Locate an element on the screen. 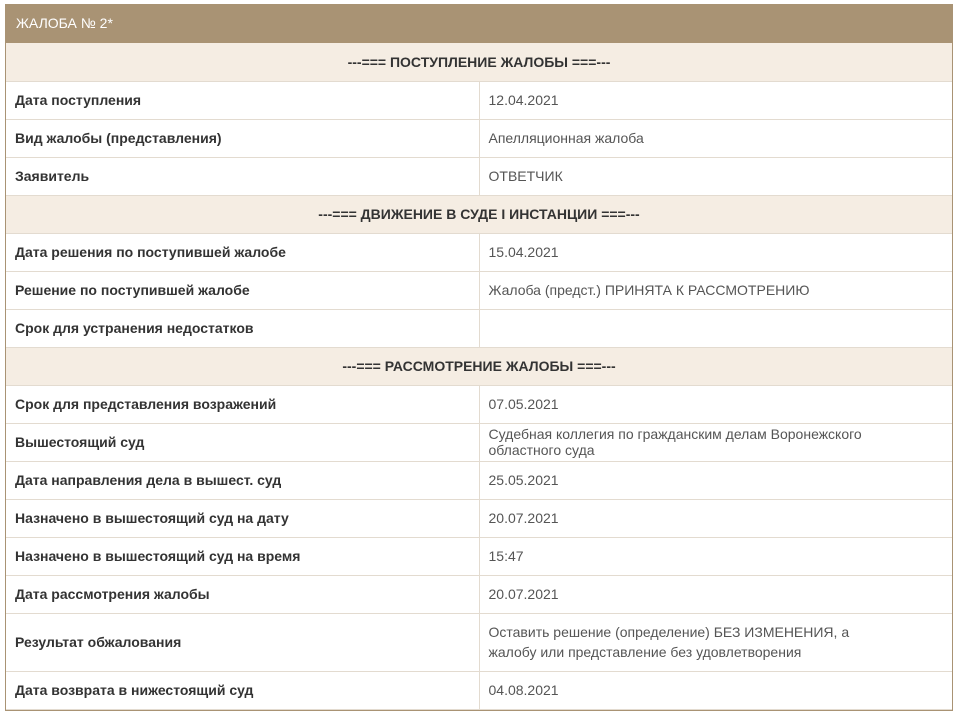 Image resolution: width=958 pixels, height=711 pixels. table-row: Срок для устранения недостатков is located at coordinates (479, 328).